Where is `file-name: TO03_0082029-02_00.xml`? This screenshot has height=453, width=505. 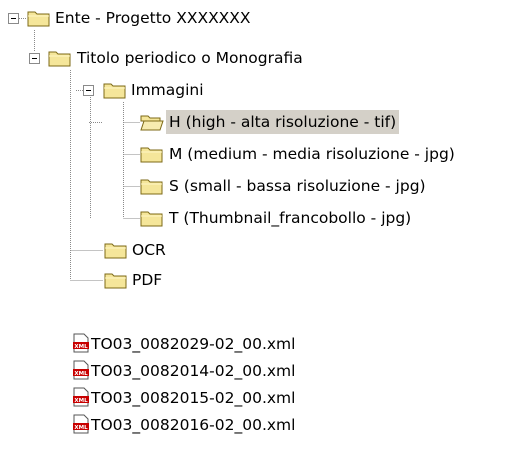
file-name: TO03_0082029-02_00.xml is located at coordinates (193, 344).